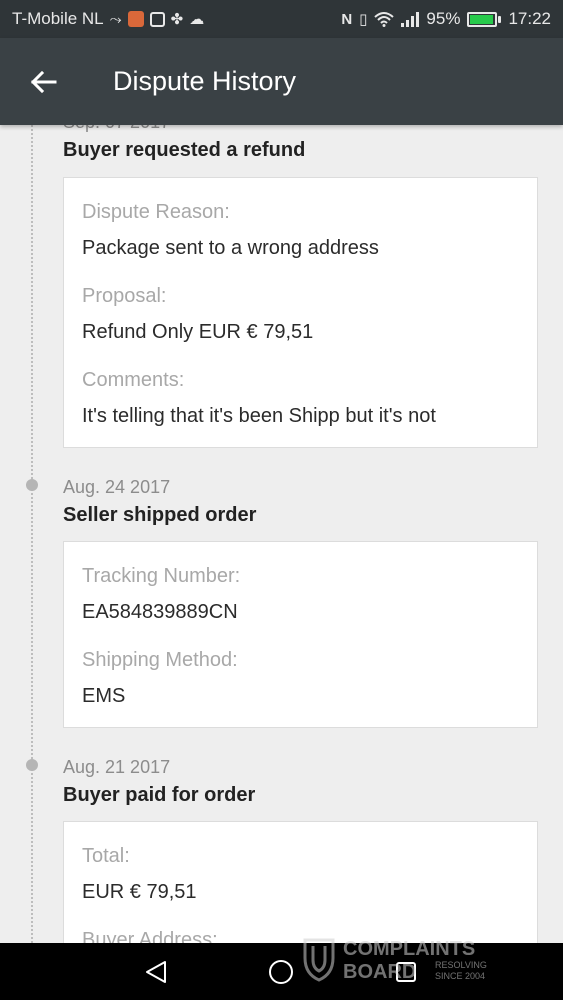  What do you see at coordinates (460, 976) in the screenshot?
I see `watermark-tag2: SINCE 2004` at bounding box center [460, 976].